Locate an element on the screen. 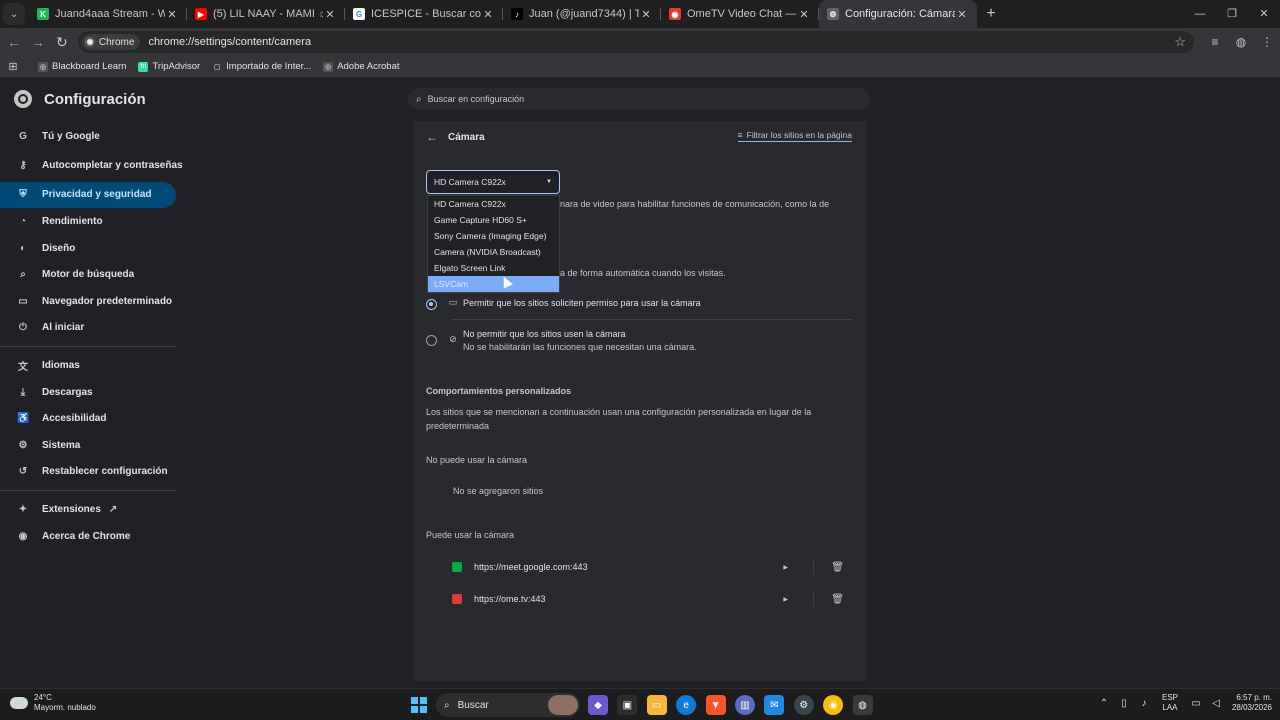  brave-icon: ▼ is located at coordinates (715, 705).